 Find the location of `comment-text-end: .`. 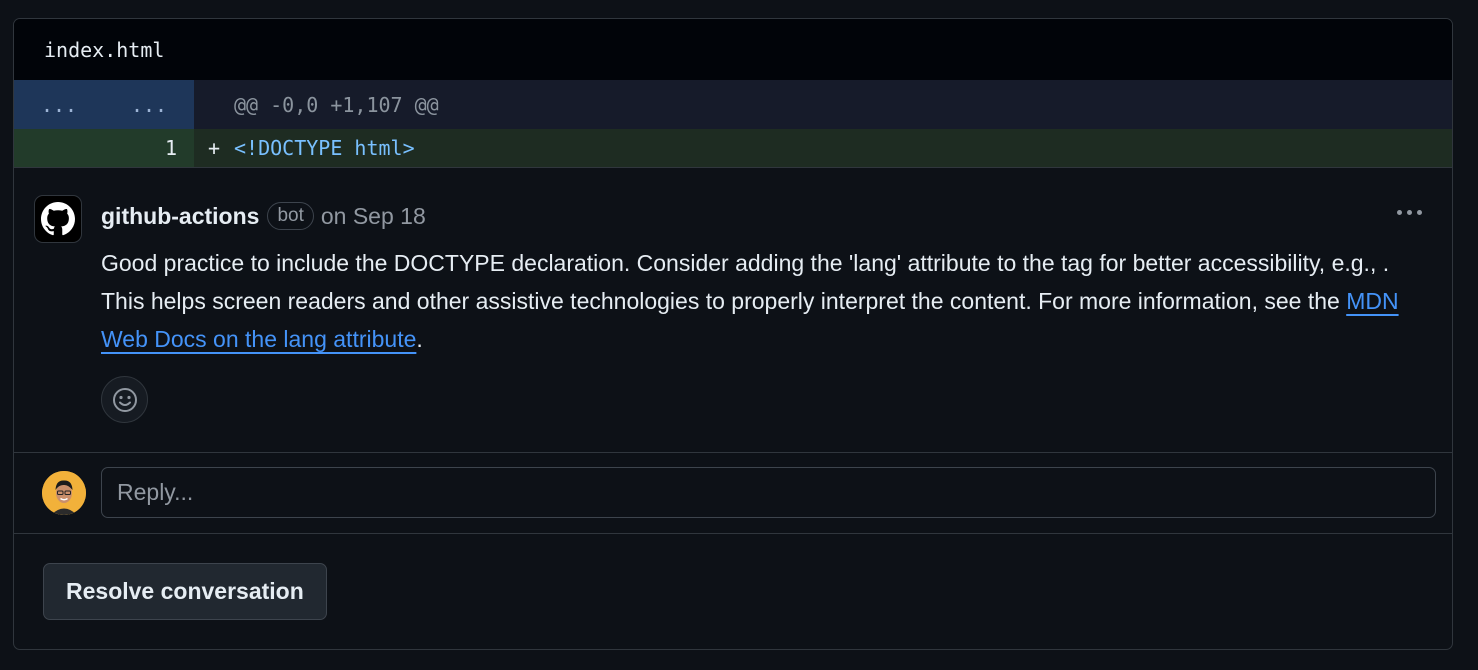

comment-text-end: . is located at coordinates (419, 339).